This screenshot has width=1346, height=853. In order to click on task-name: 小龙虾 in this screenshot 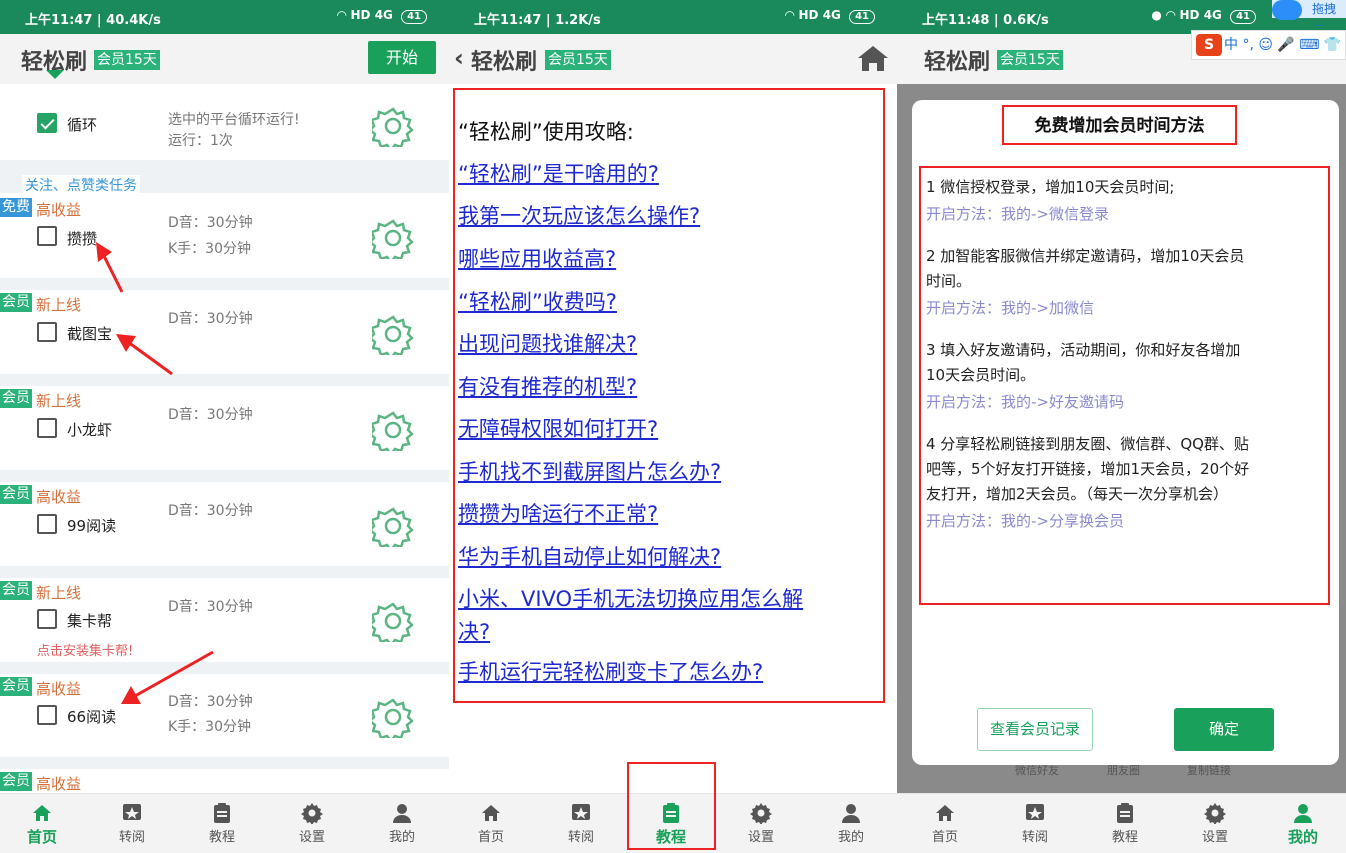, I will do `click(90, 430)`.